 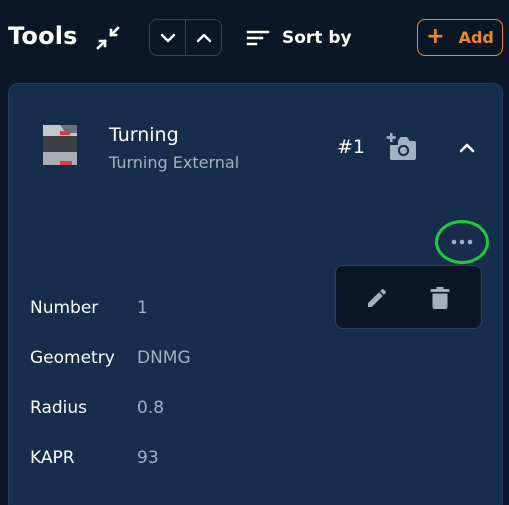 I want to click on add-photo-button, so click(x=402, y=147).